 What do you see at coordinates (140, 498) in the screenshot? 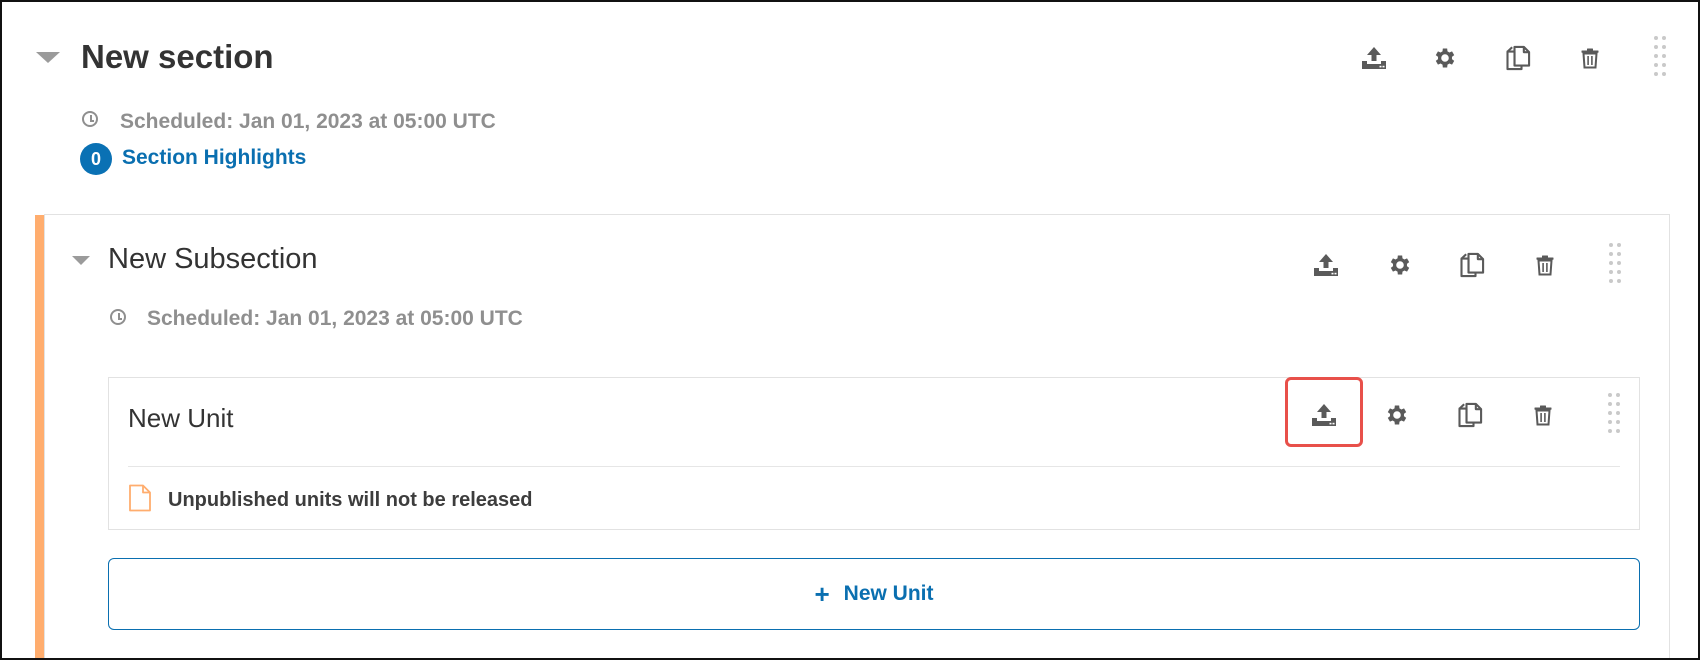
I see `document-icon` at bounding box center [140, 498].